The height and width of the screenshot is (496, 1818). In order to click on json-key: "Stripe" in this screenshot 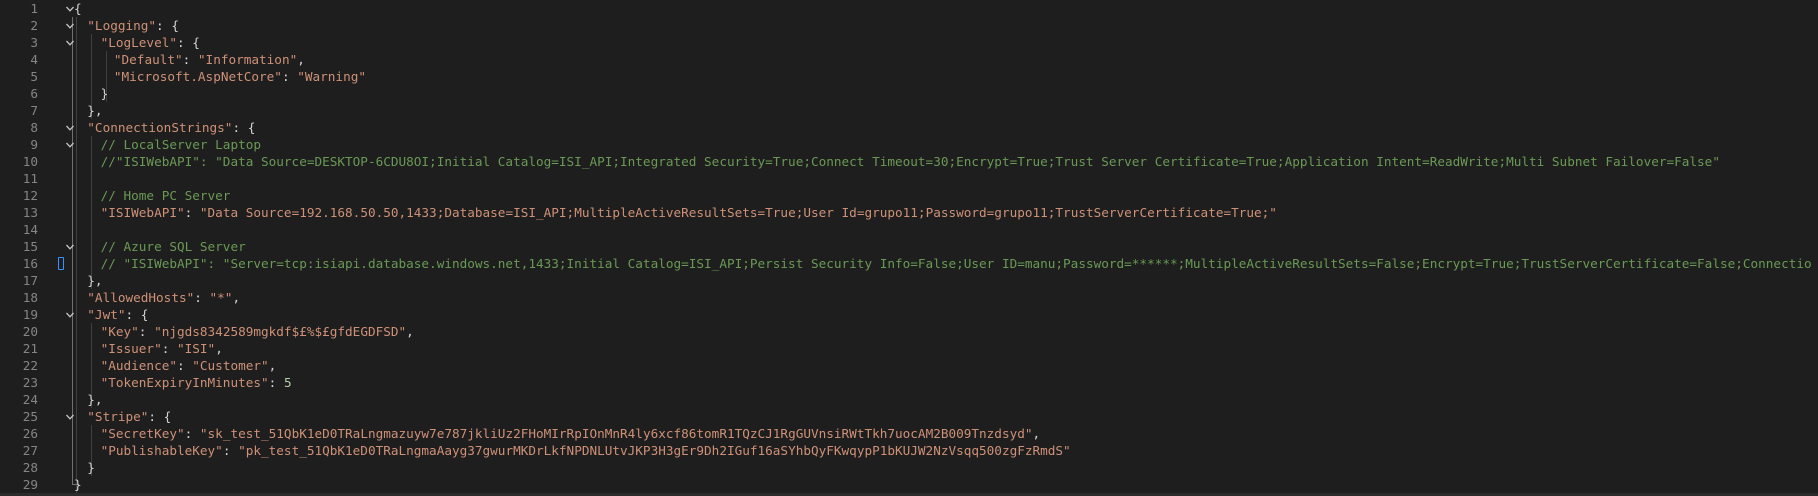, I will do `click(118, 416)`.